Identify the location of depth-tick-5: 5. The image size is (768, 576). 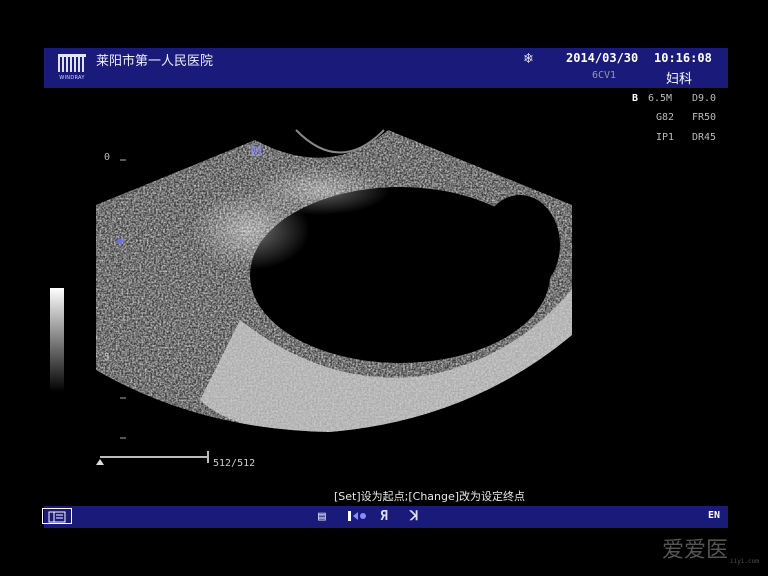
(107, 357).